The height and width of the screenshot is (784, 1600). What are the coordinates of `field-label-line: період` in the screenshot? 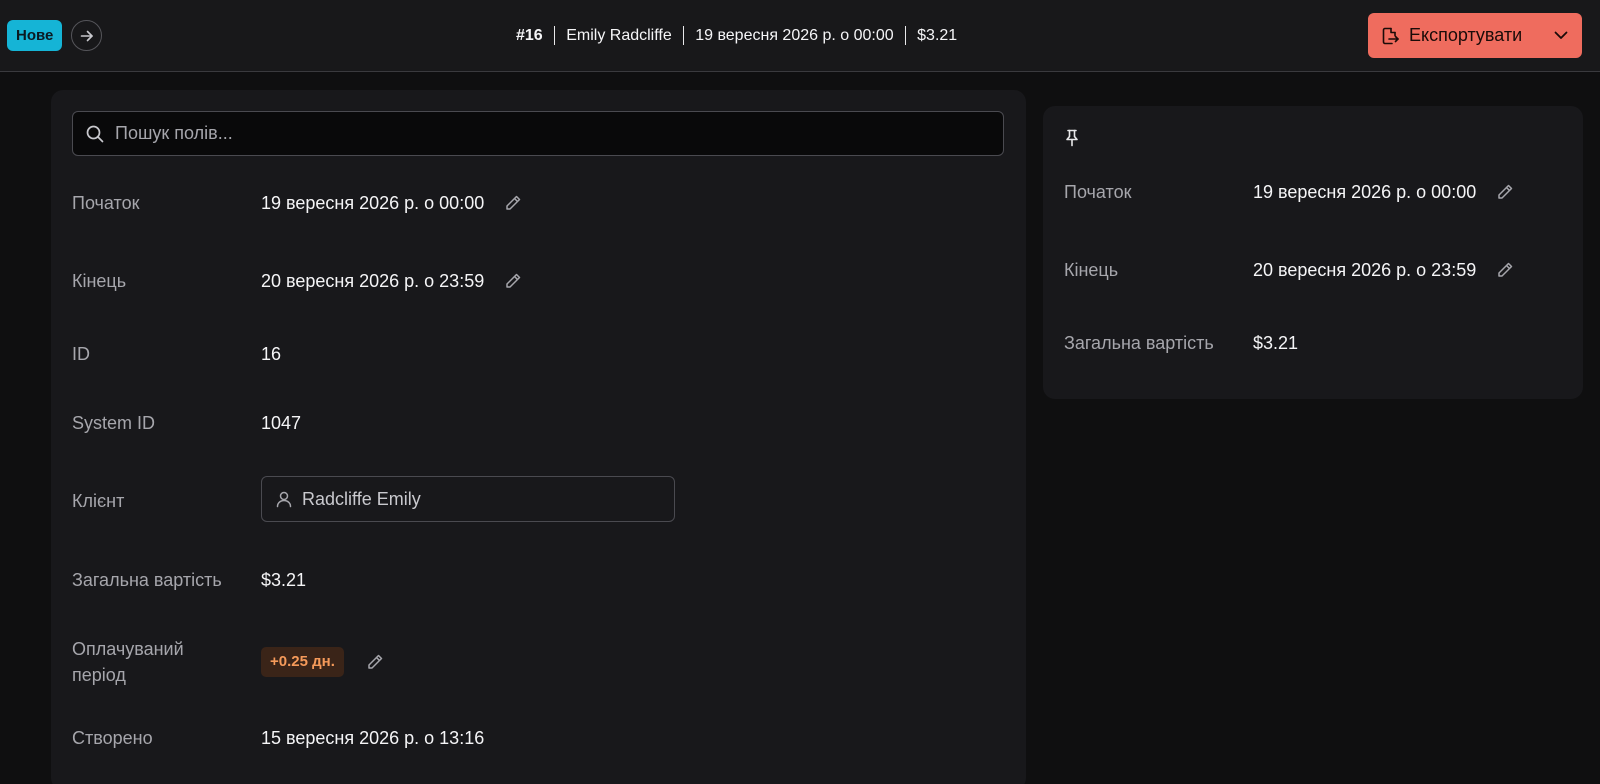 It's located at (99, 675).